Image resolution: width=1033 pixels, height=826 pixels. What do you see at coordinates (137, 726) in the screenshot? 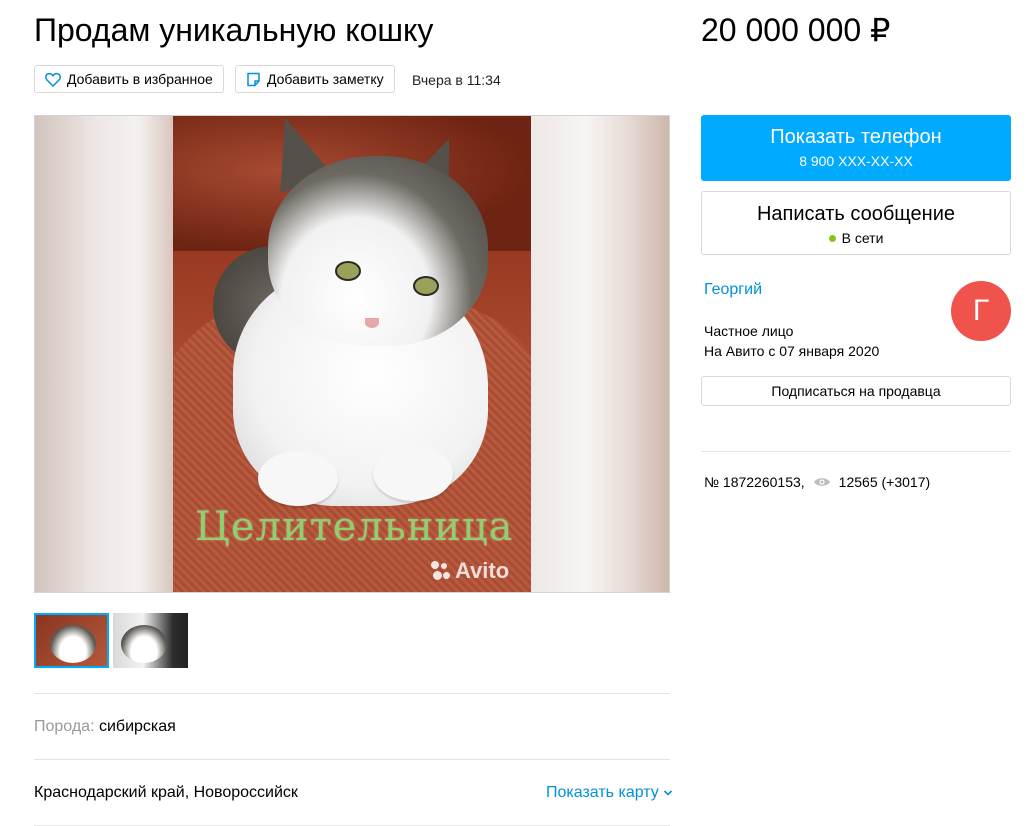
I see `param-breed-value: сибирская` at bounding box center [137, 726].